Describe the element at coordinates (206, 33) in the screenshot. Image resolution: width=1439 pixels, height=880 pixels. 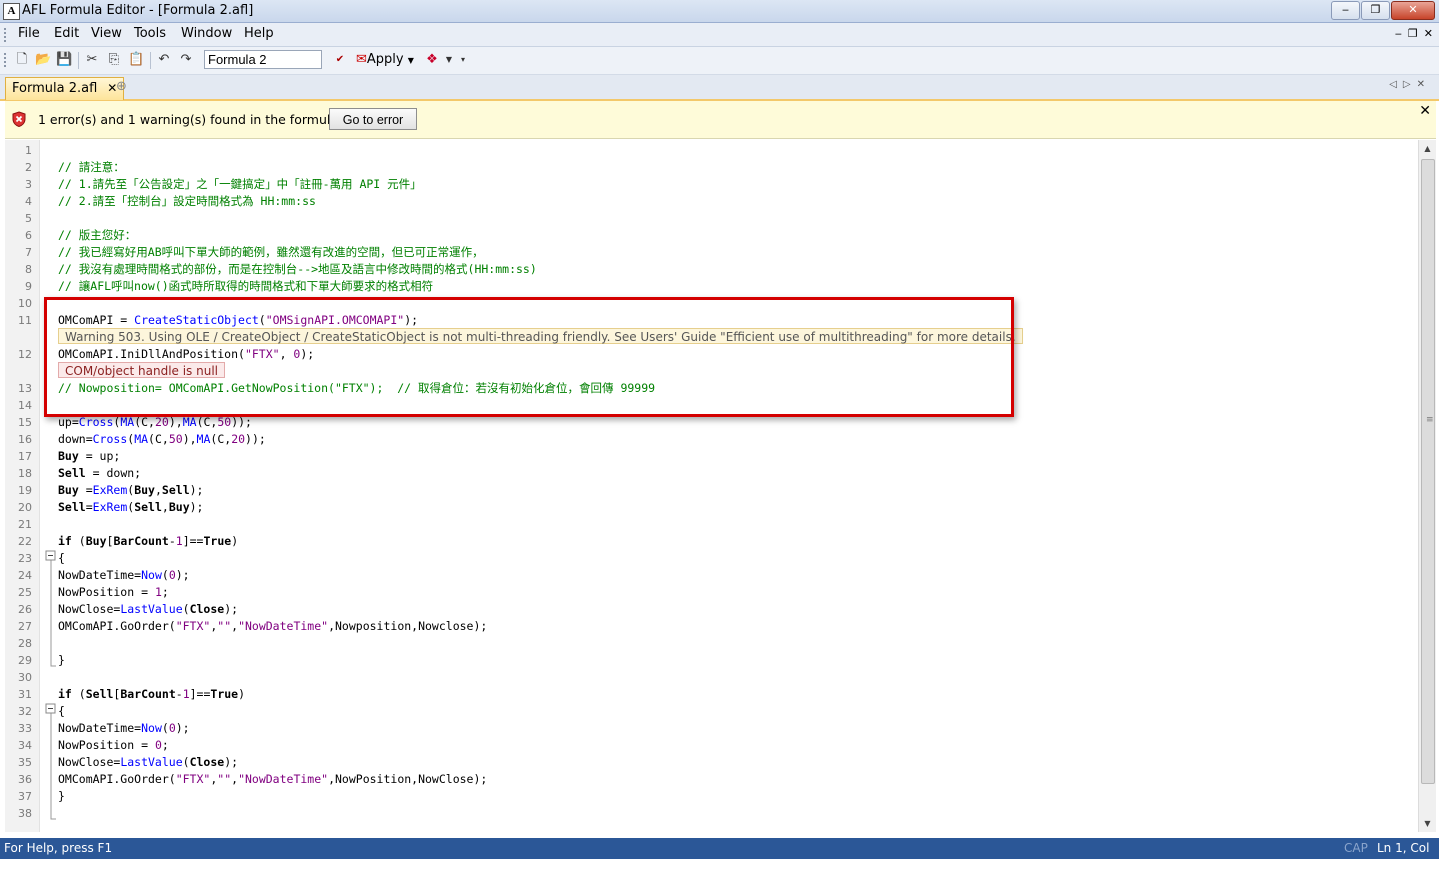
I see `menu-window: Window` at that location.